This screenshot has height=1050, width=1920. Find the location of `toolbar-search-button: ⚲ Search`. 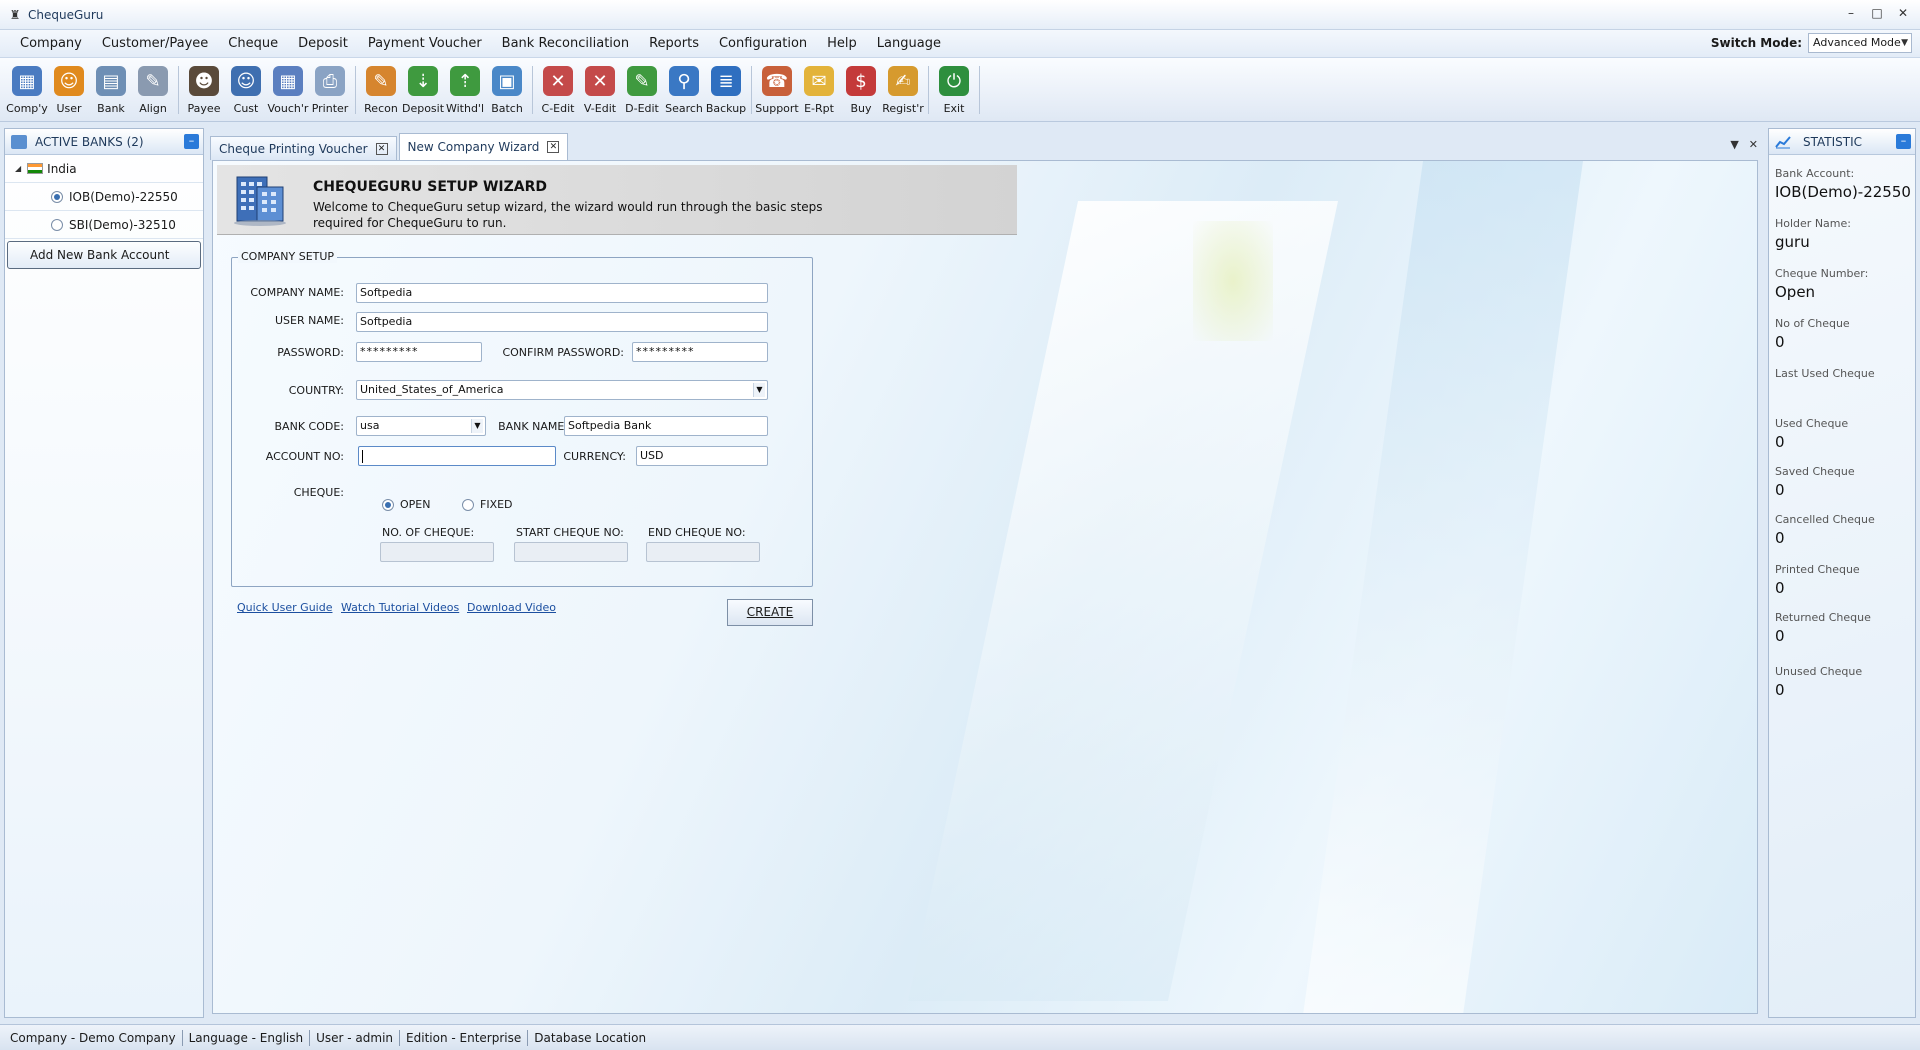

toolbar-search-button: ⚲ Search is located at coordinates (684, 88).